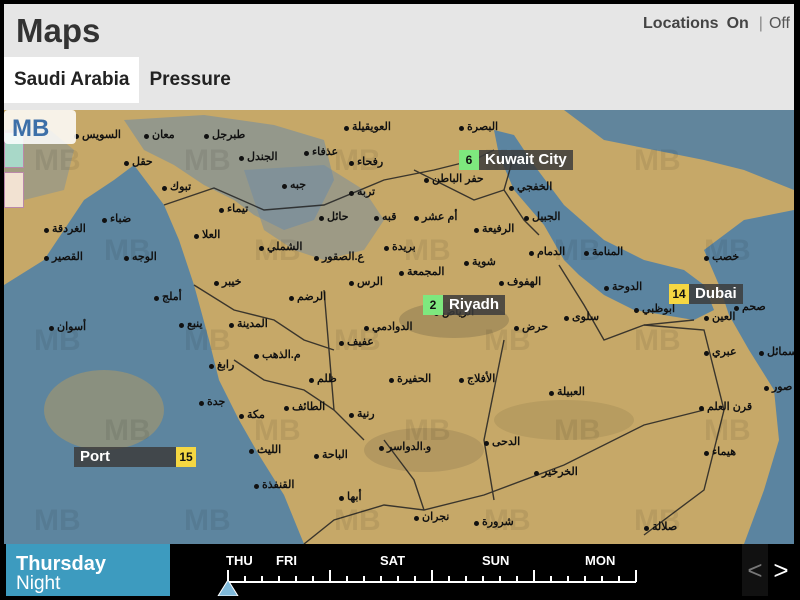 Image resolution: width=800 pixels, height=600 pixels. What do you see at coordinates (738, 24) in the screenshot?
I see `locations-on-button: On` at bounding box center [738, 24].